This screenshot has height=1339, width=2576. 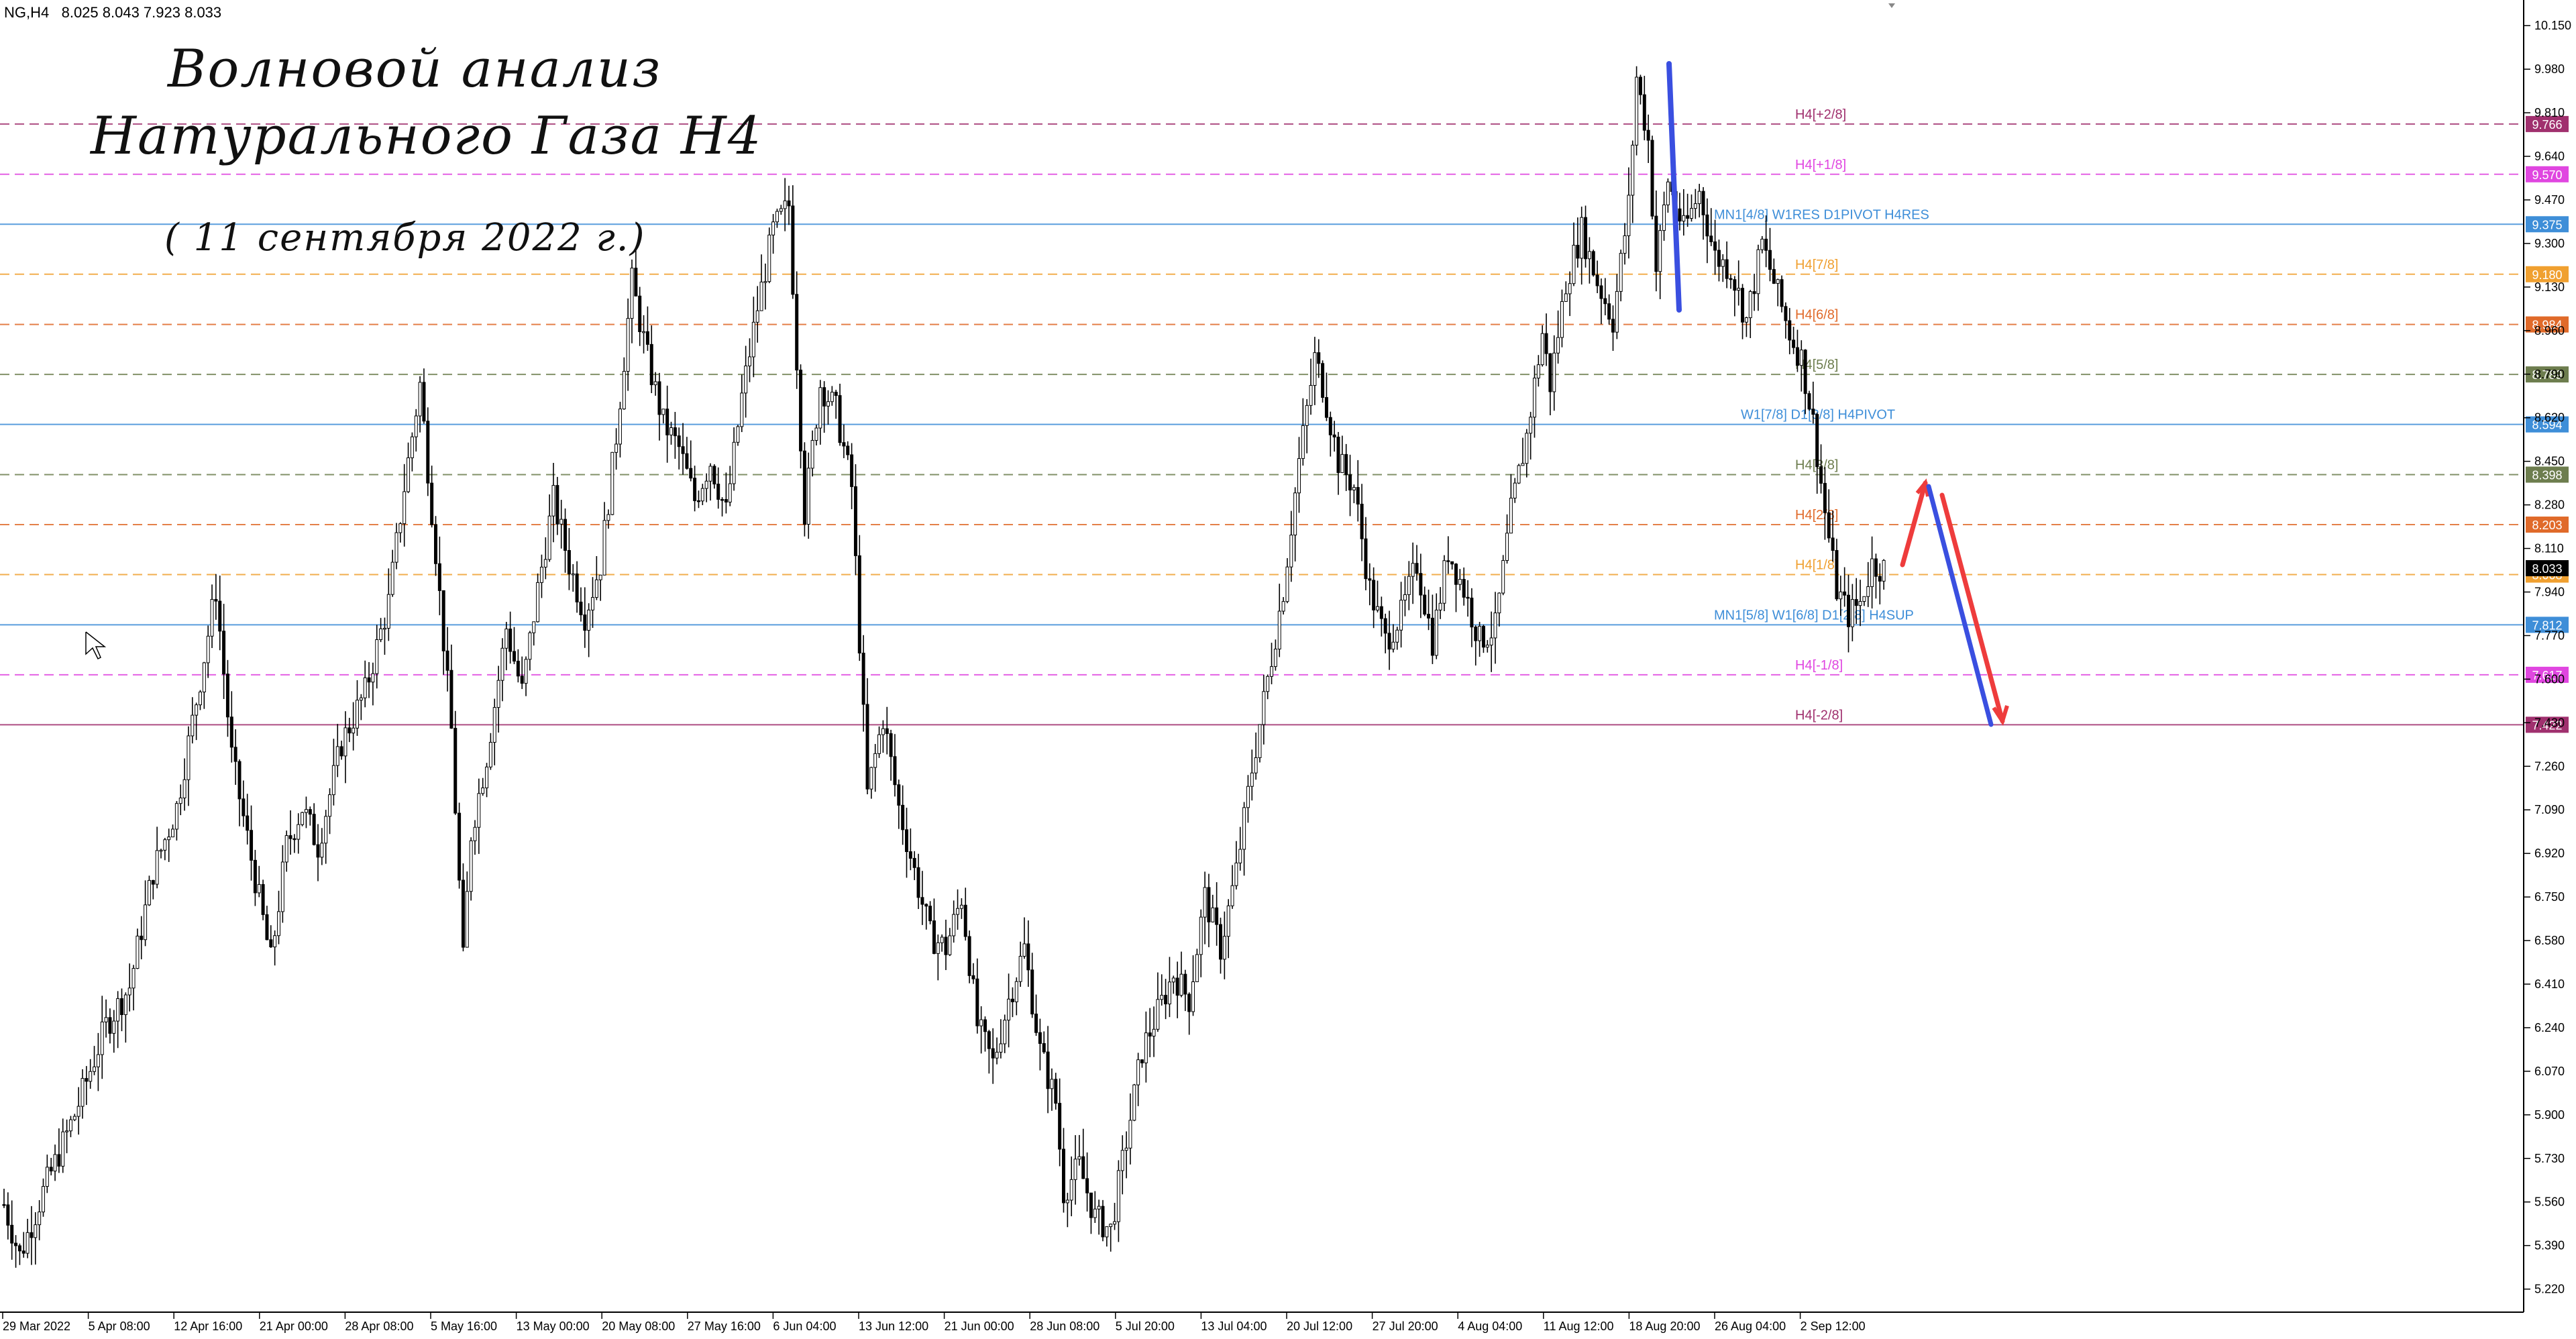 I want to click on y-tick-label: 9.130, so click(x=2549, y=287).